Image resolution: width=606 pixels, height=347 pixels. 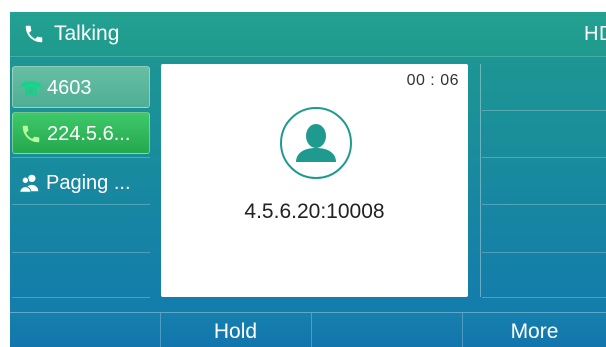 What do you see at coordinates (69, 88) in the screenshot?
I see `line-key-label: 4603` at bounding box center [69, 88].